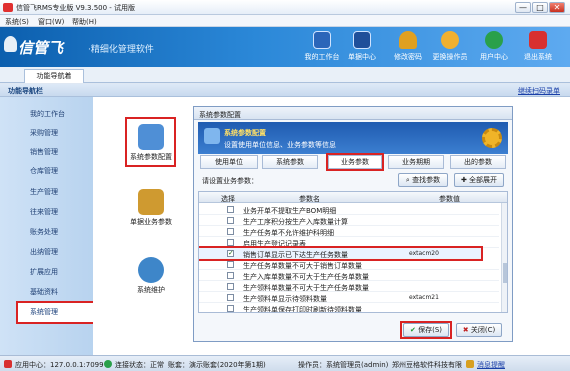 This screenshot has width=570, height=371. I want to click on menu-bar: 系统(S) 窗口(W) 帮助(H), so click(285, 21).